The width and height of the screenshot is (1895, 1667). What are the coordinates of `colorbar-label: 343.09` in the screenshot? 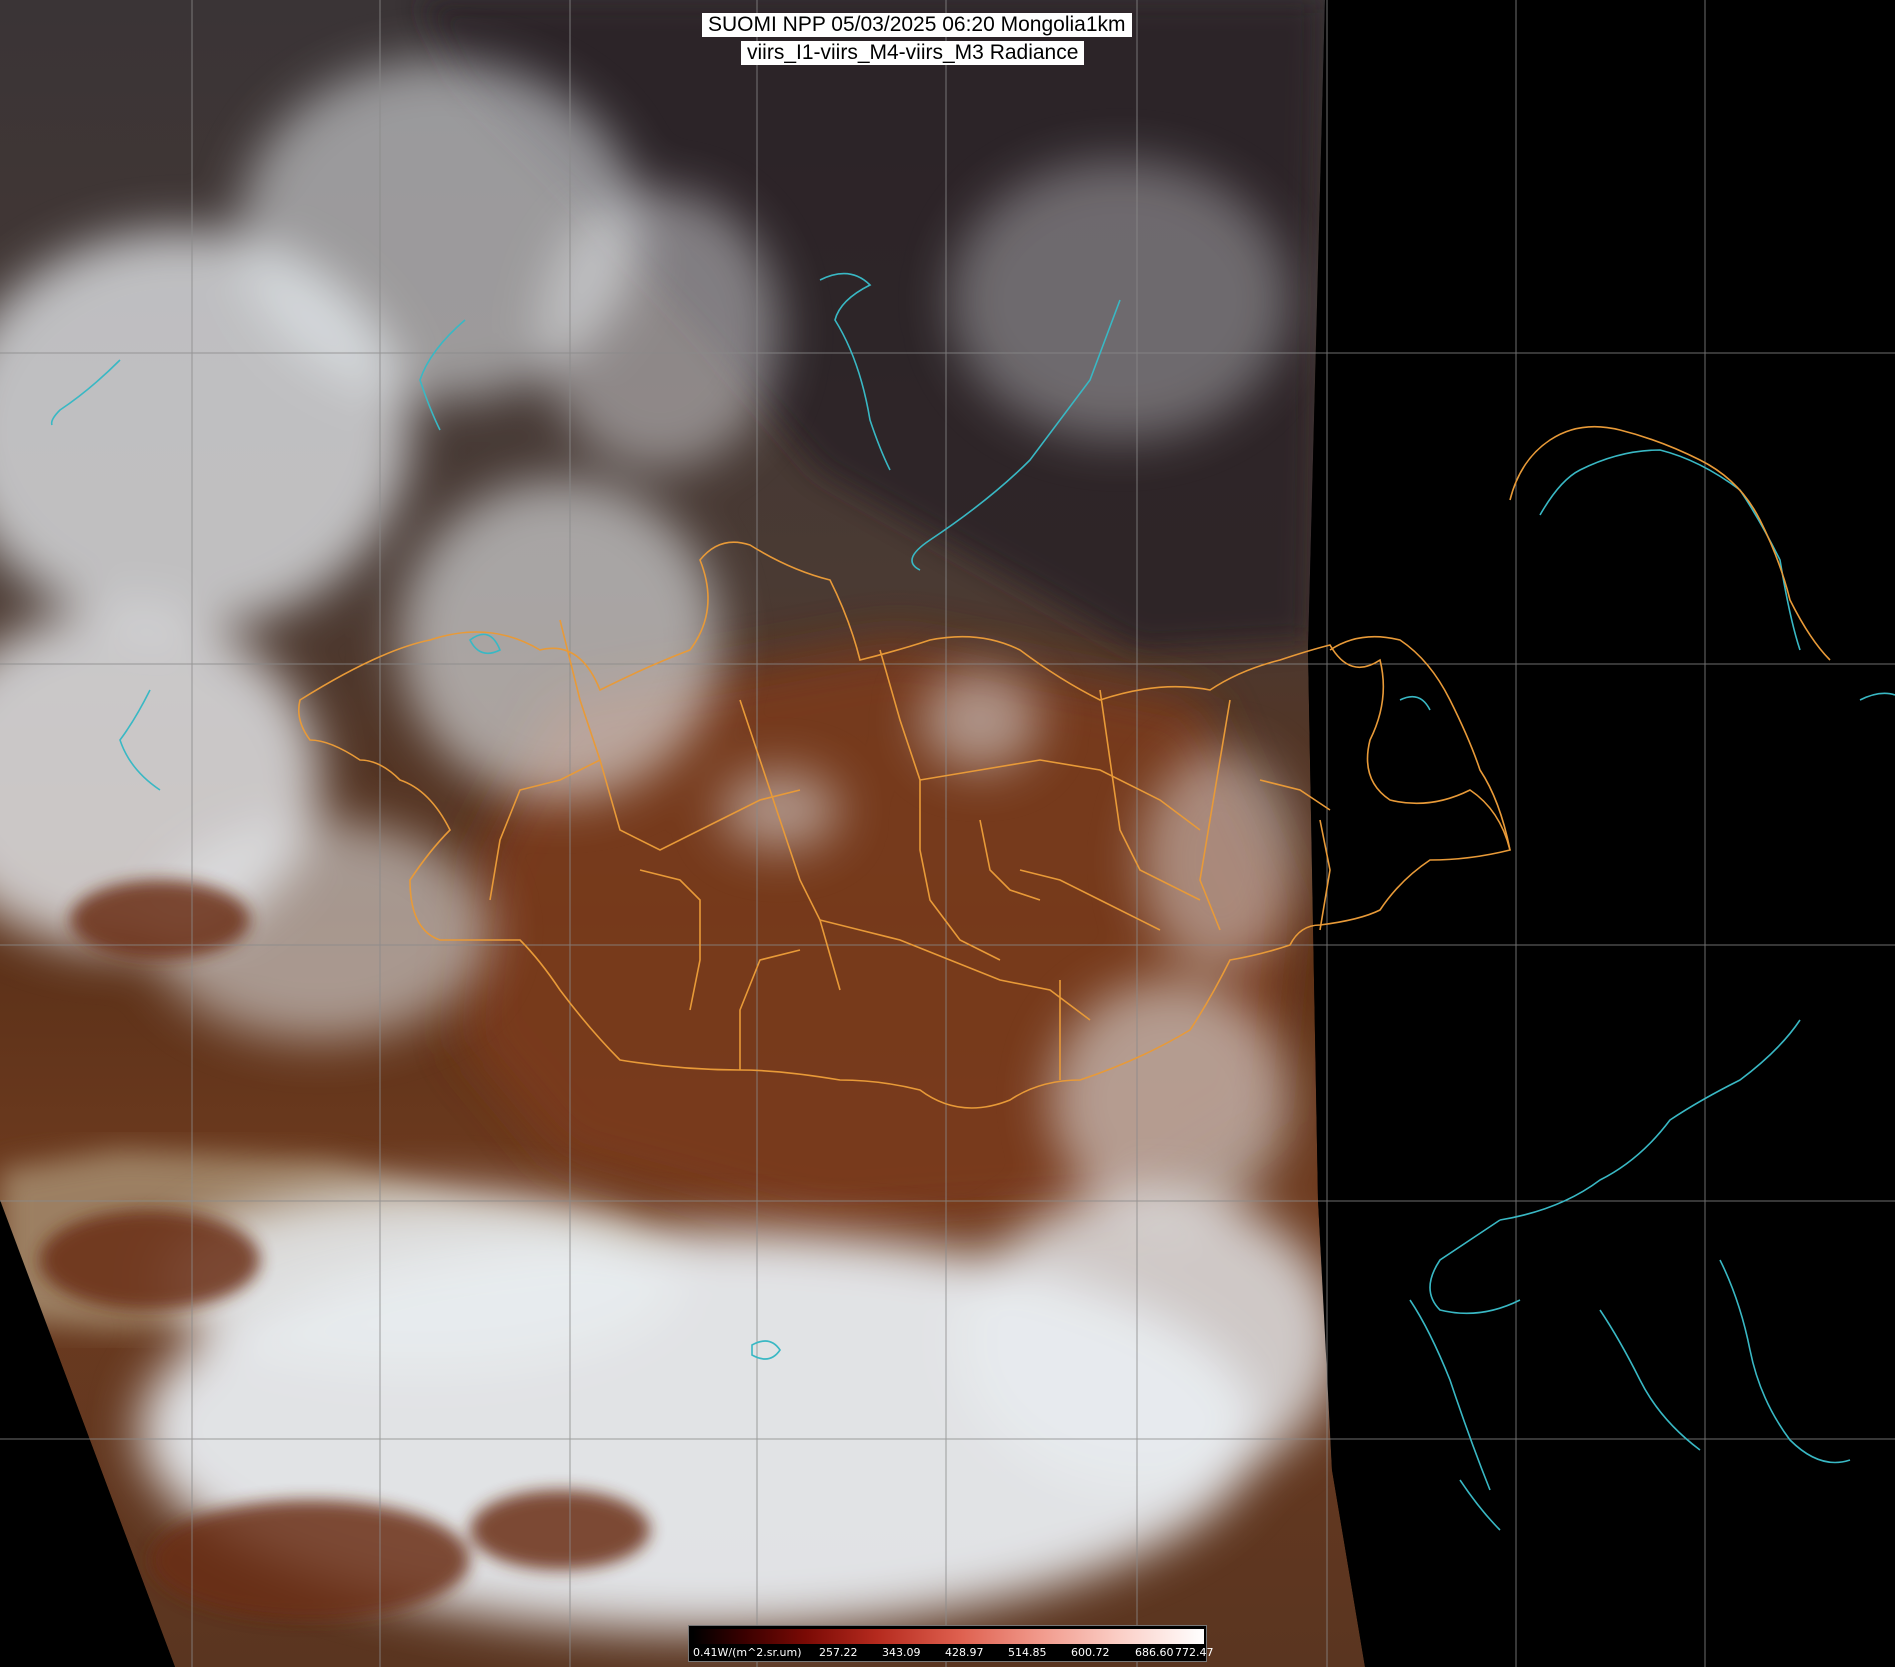 It's located at (901, 1652).